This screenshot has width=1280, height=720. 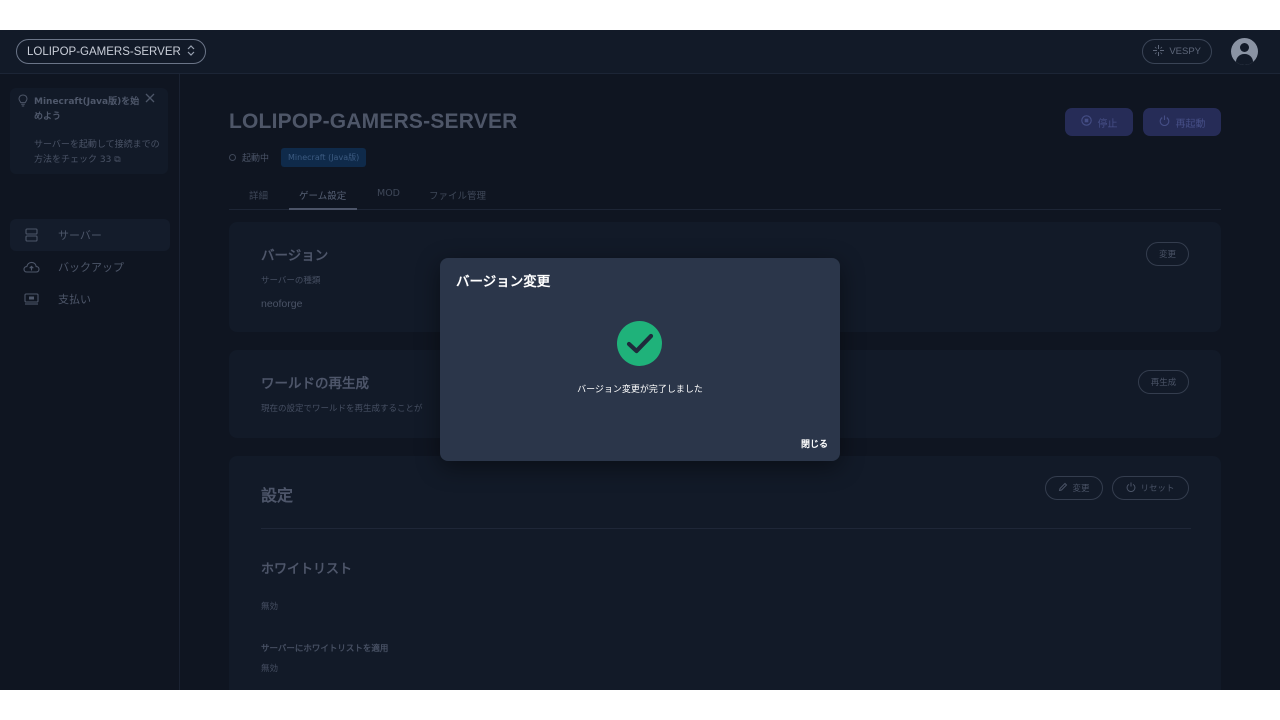 I want to click on check-circle-icon, so click(x=639, y=343).